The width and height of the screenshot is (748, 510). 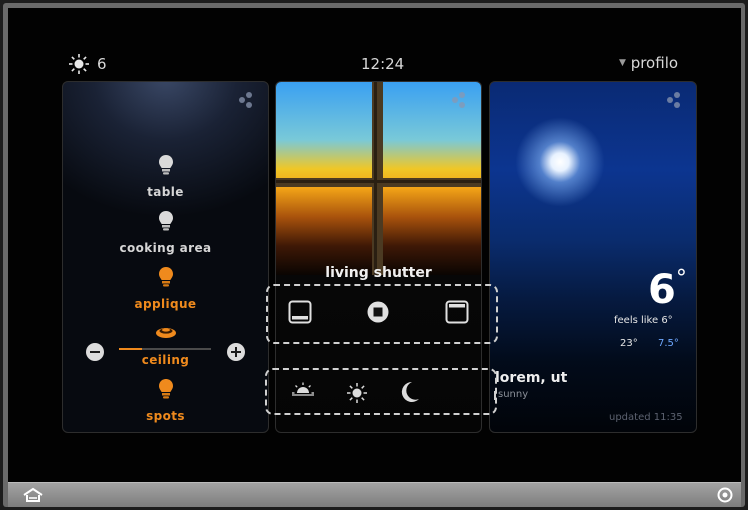 I want to click on condition-label: sunny, so click(x=513, y=394).